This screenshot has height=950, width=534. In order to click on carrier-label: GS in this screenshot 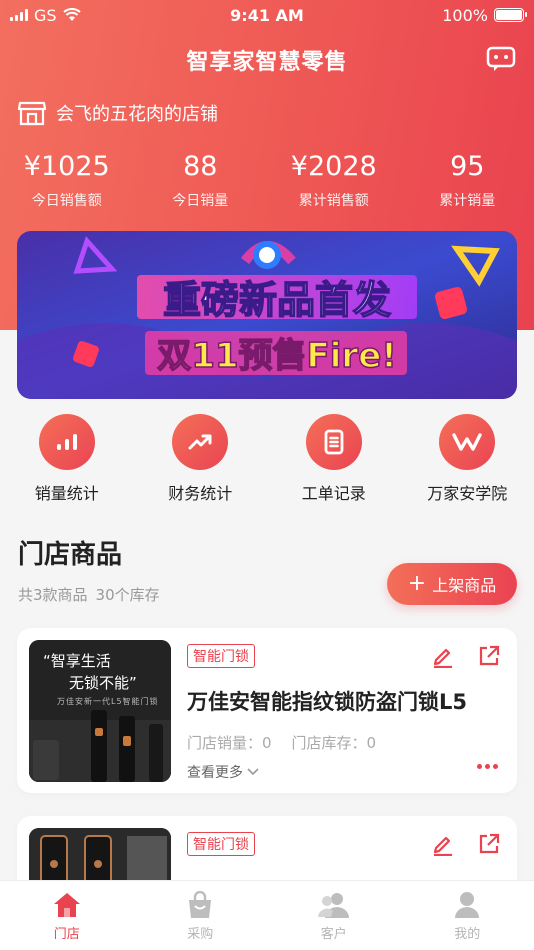, I will do `click(45, 15)`.